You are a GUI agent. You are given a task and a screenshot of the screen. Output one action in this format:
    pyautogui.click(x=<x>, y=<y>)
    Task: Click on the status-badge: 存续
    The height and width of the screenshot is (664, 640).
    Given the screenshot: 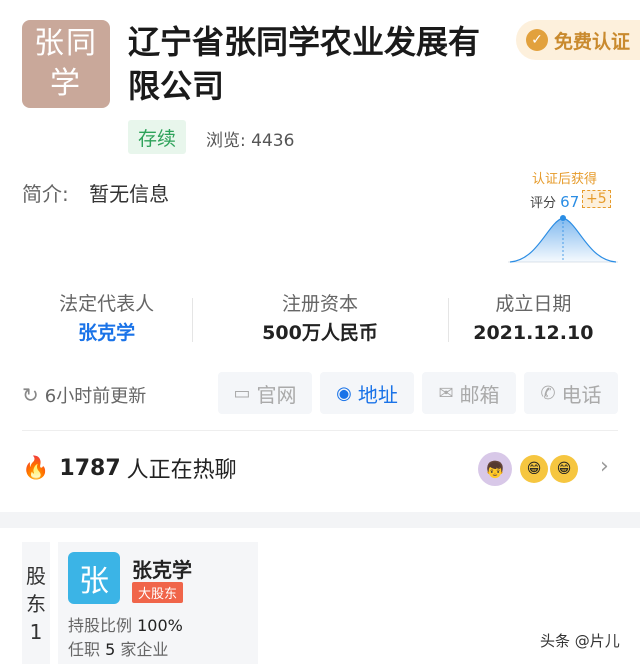 What is the action you would take?
    pyautogui.click(x=157, y=137)
    